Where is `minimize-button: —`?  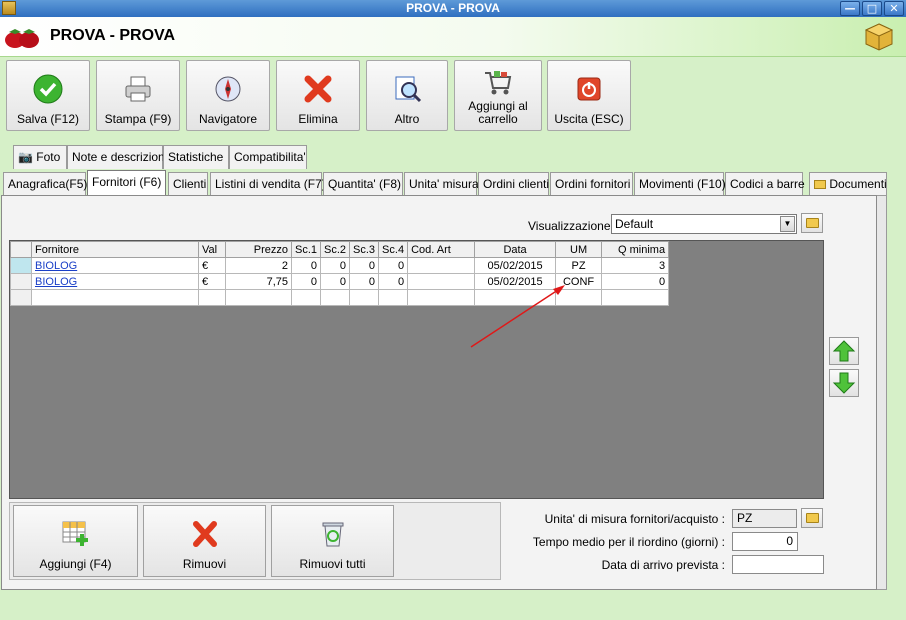 minimize-button: — is located at coordinates (850, 8).